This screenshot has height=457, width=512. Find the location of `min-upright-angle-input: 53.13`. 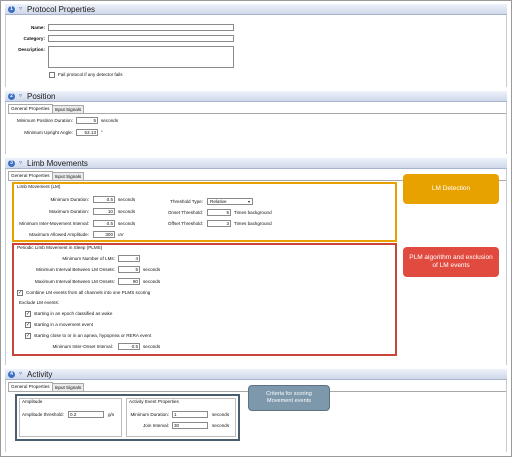

min-upright-angle-input: 53.13 is located at coordinates (87, 132).